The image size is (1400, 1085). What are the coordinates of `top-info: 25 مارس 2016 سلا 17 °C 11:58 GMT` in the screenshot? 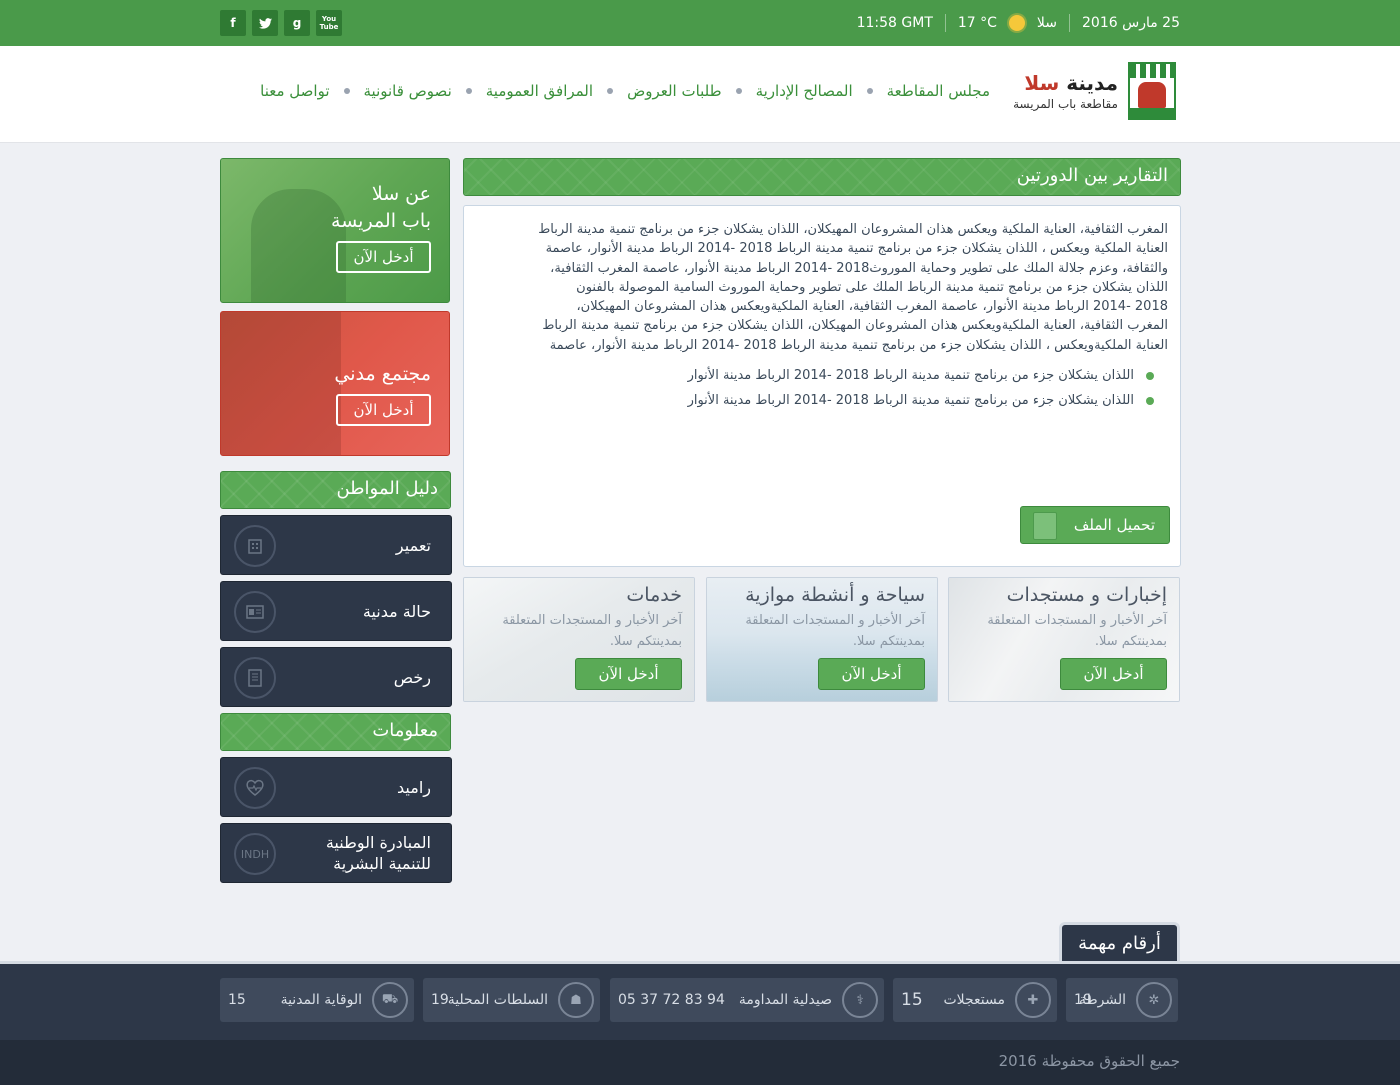 It's located at (1018, 23).